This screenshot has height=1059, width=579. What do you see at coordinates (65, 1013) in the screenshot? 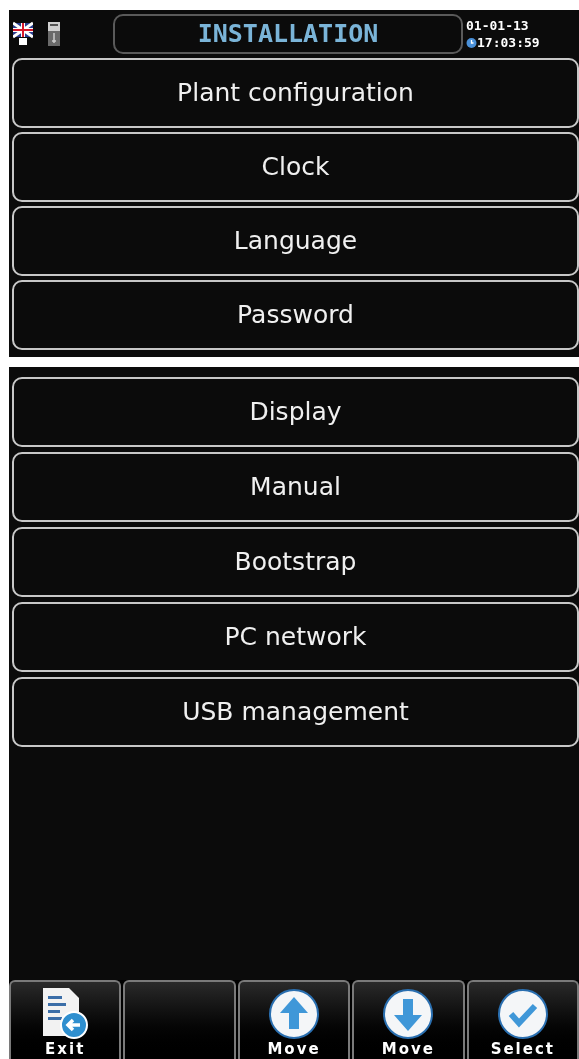
I see `document-exit-icon` at bounding box center [65, 1013].